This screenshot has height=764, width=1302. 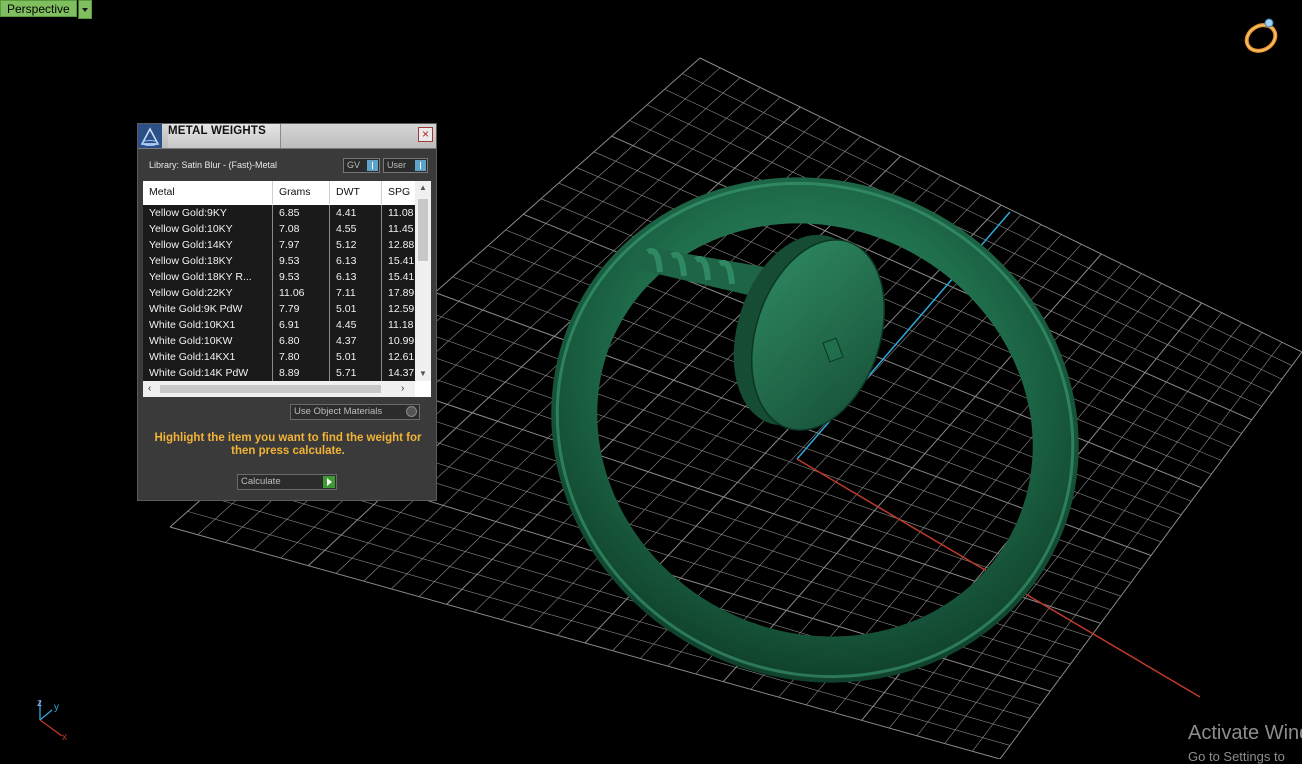 What do you see at coordinates (425, 134) in the screenshot?
I see `close-icon: ×` at bounding box center [425, 134].